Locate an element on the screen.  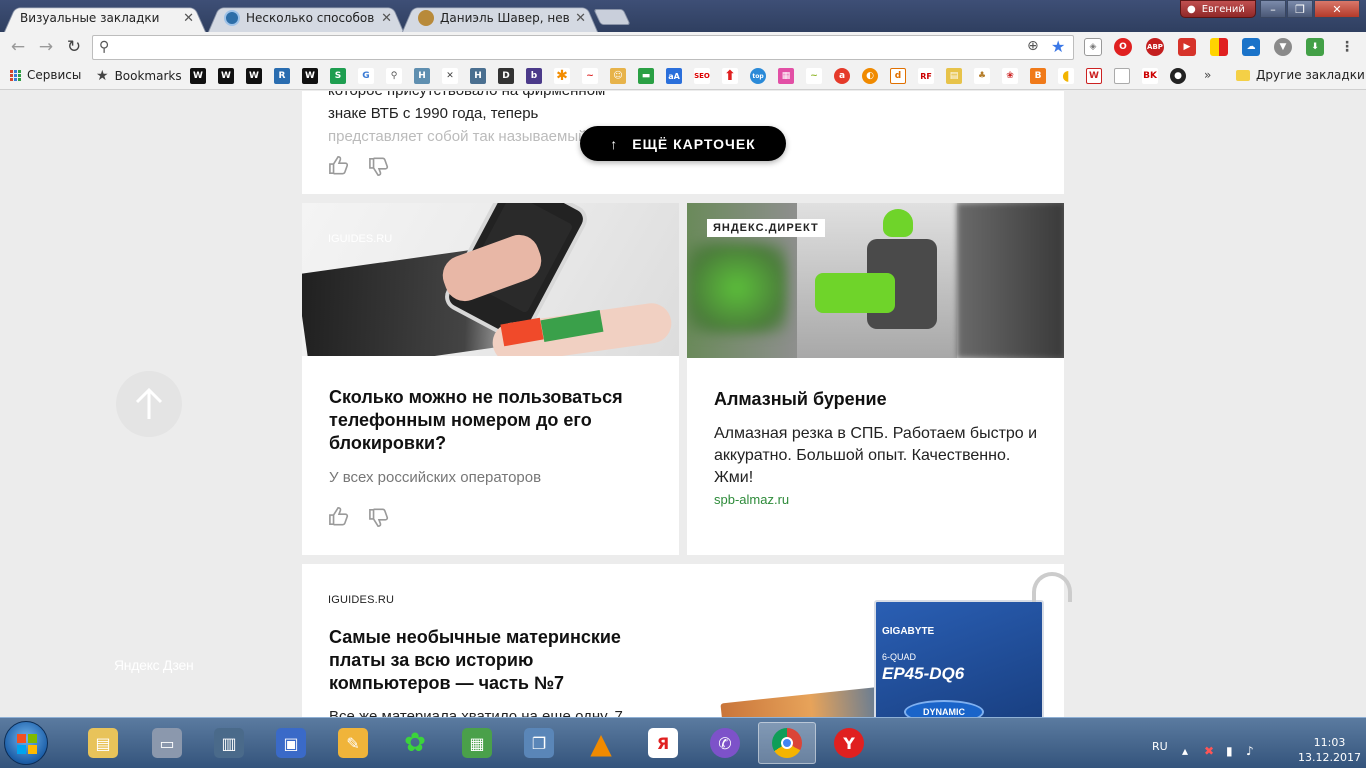
minimize-button: – is located at coordinates (1273, 9).